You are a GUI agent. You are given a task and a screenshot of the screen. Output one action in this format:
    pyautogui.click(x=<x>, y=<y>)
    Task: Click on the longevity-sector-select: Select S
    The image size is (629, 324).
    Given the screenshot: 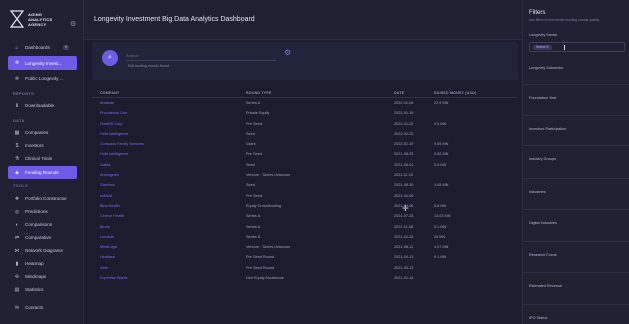 What is the action you would take?
    pyautogui.click(x=577, y=47)
    